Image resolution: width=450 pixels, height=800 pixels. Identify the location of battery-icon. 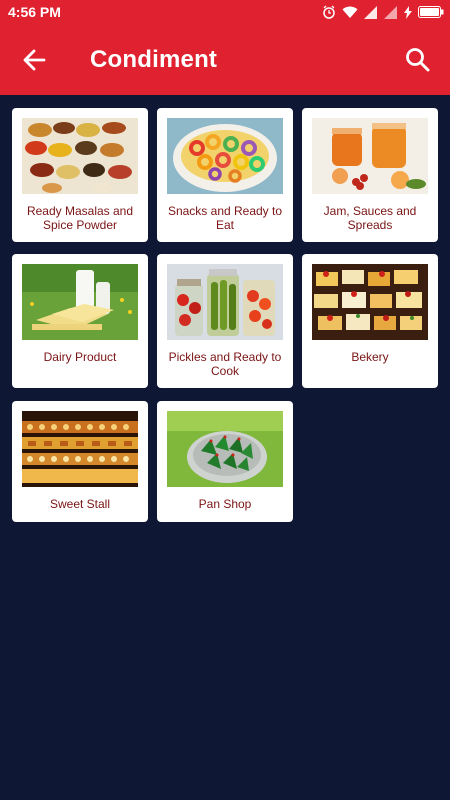
(431, 12).